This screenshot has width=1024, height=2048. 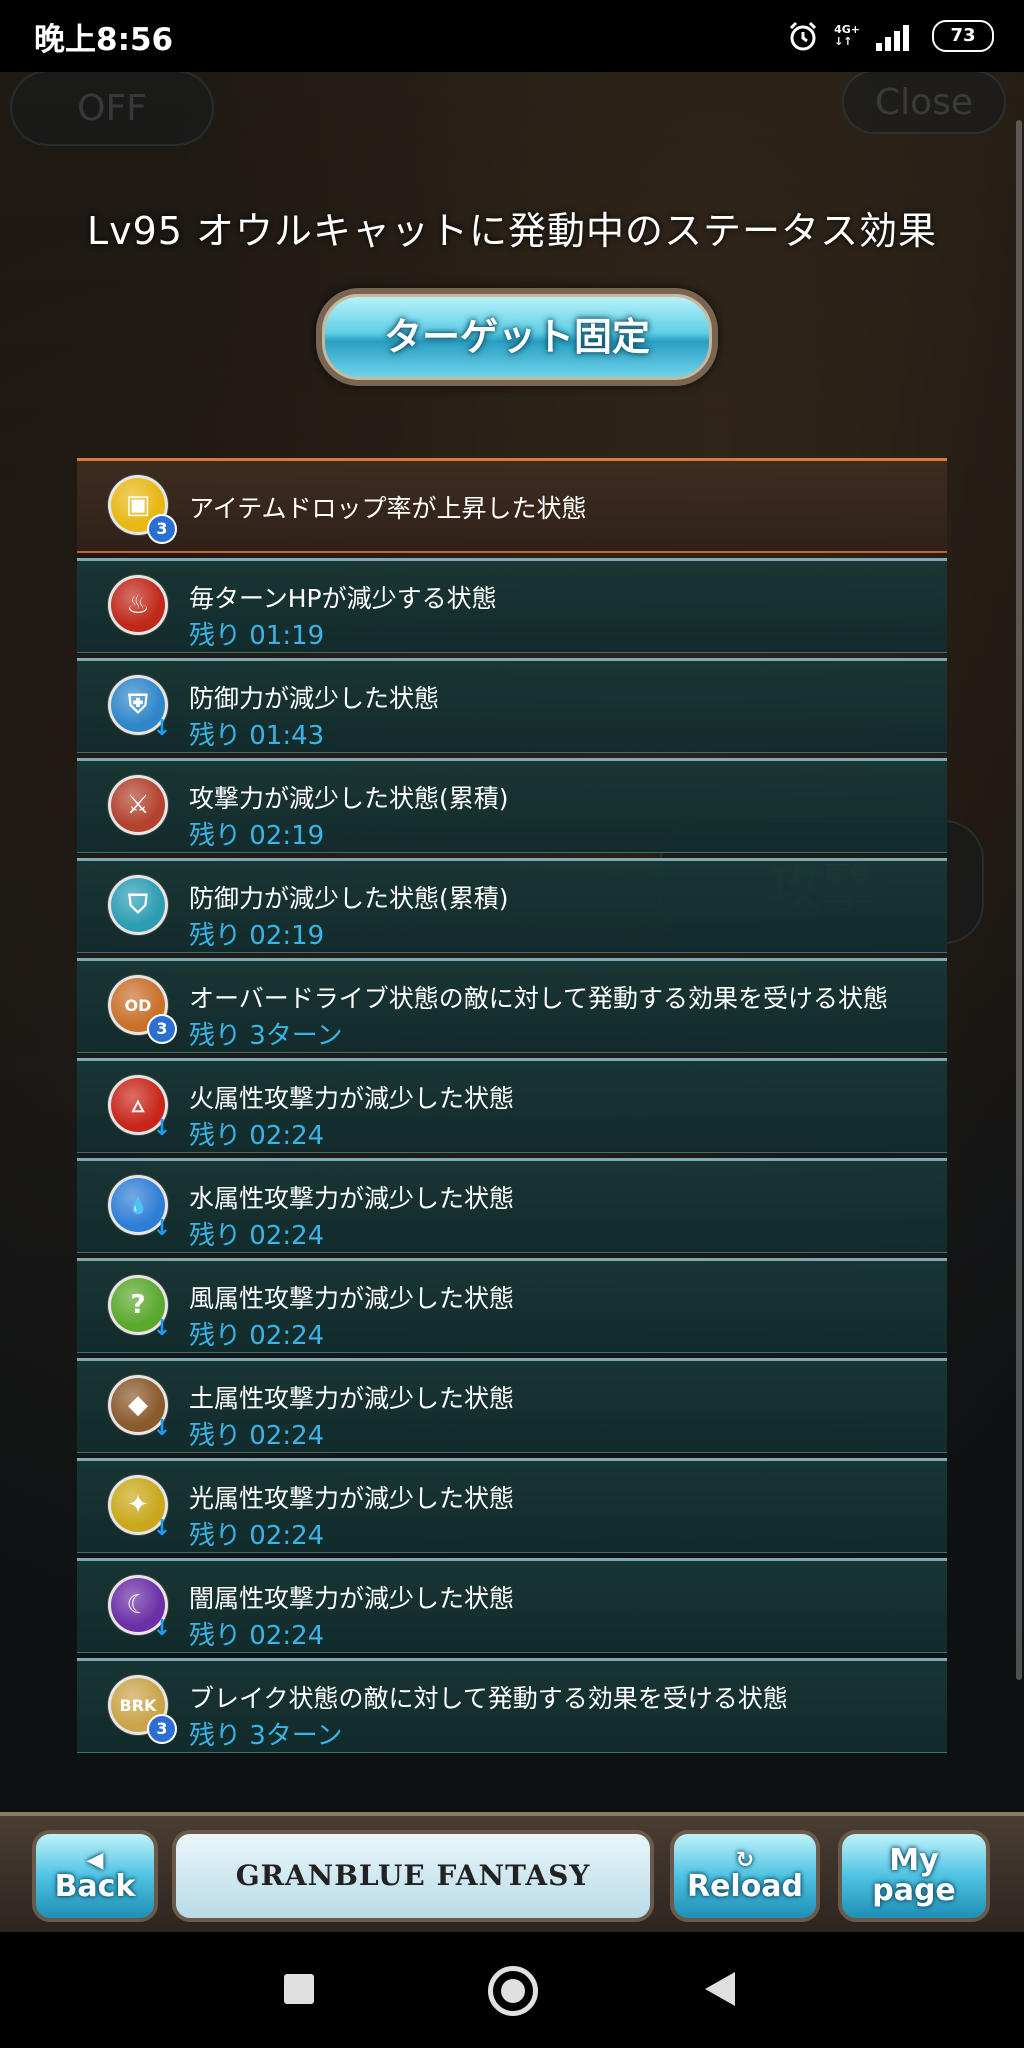 I want to click on item-drop-icon: ▣ 3, so click(x=143, y=510).